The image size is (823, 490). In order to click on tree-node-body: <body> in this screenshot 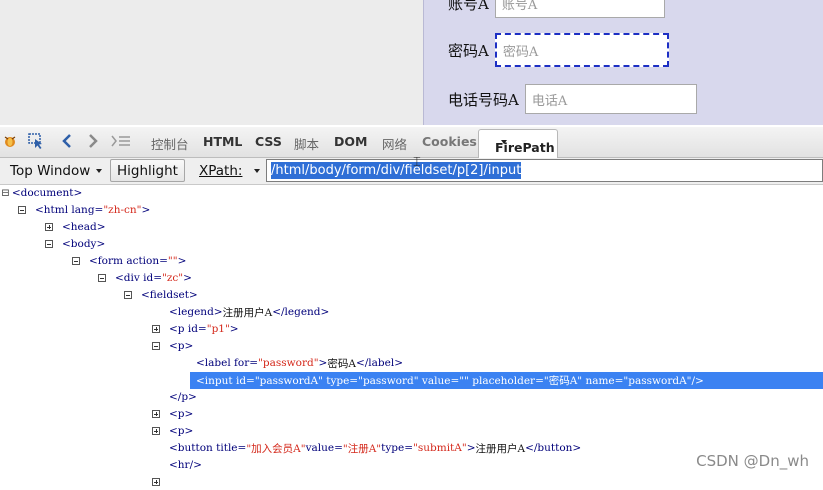, I will do `click(75, 244)`.